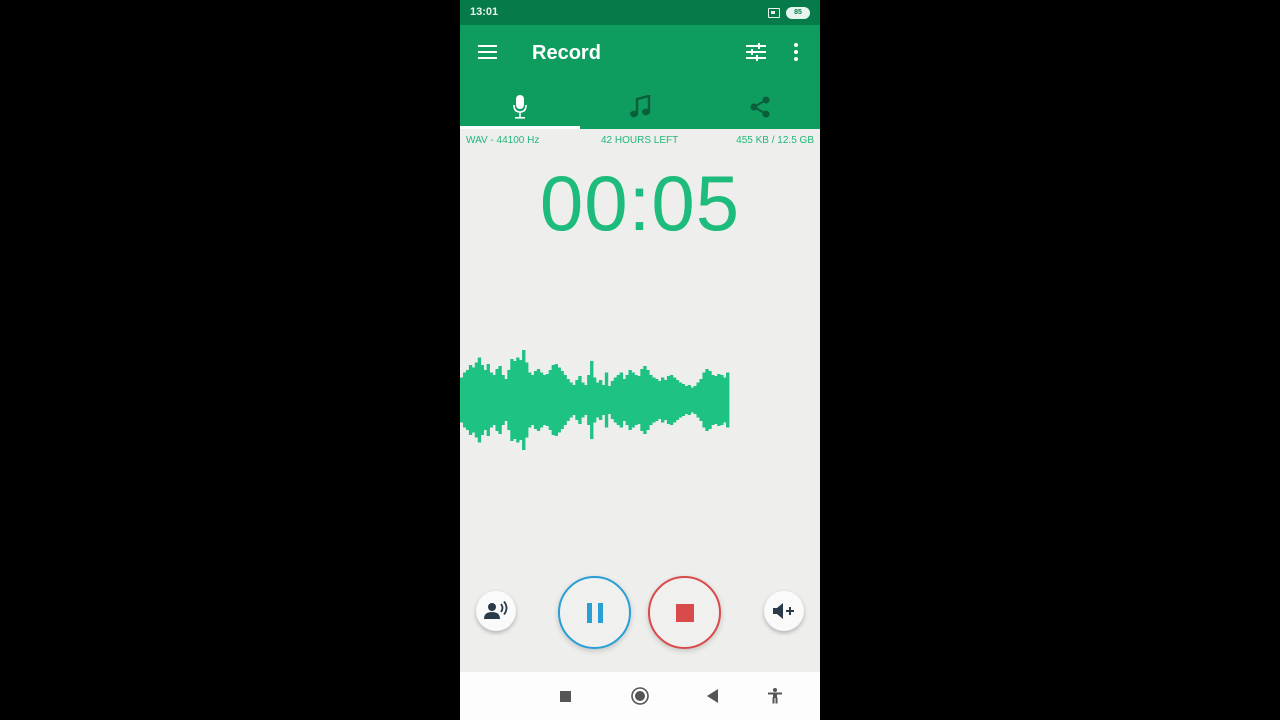 The width and height of the screenshot is (1280, 720). I want to click on tab-music, so click(640, 107).